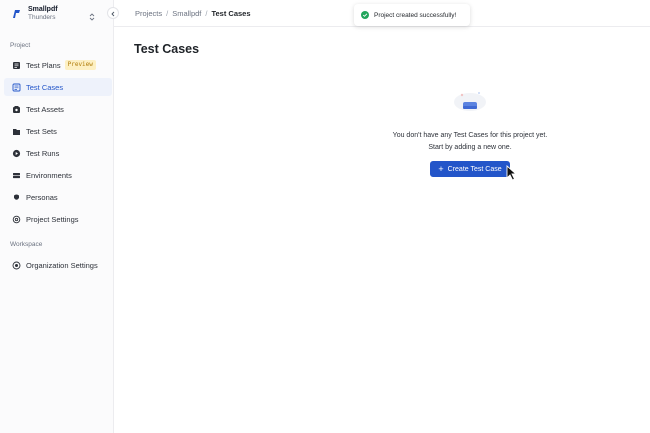 Image resolution: width=650 pixels, height=433 pixels. I want to click on server-icon, so click(16, 175).